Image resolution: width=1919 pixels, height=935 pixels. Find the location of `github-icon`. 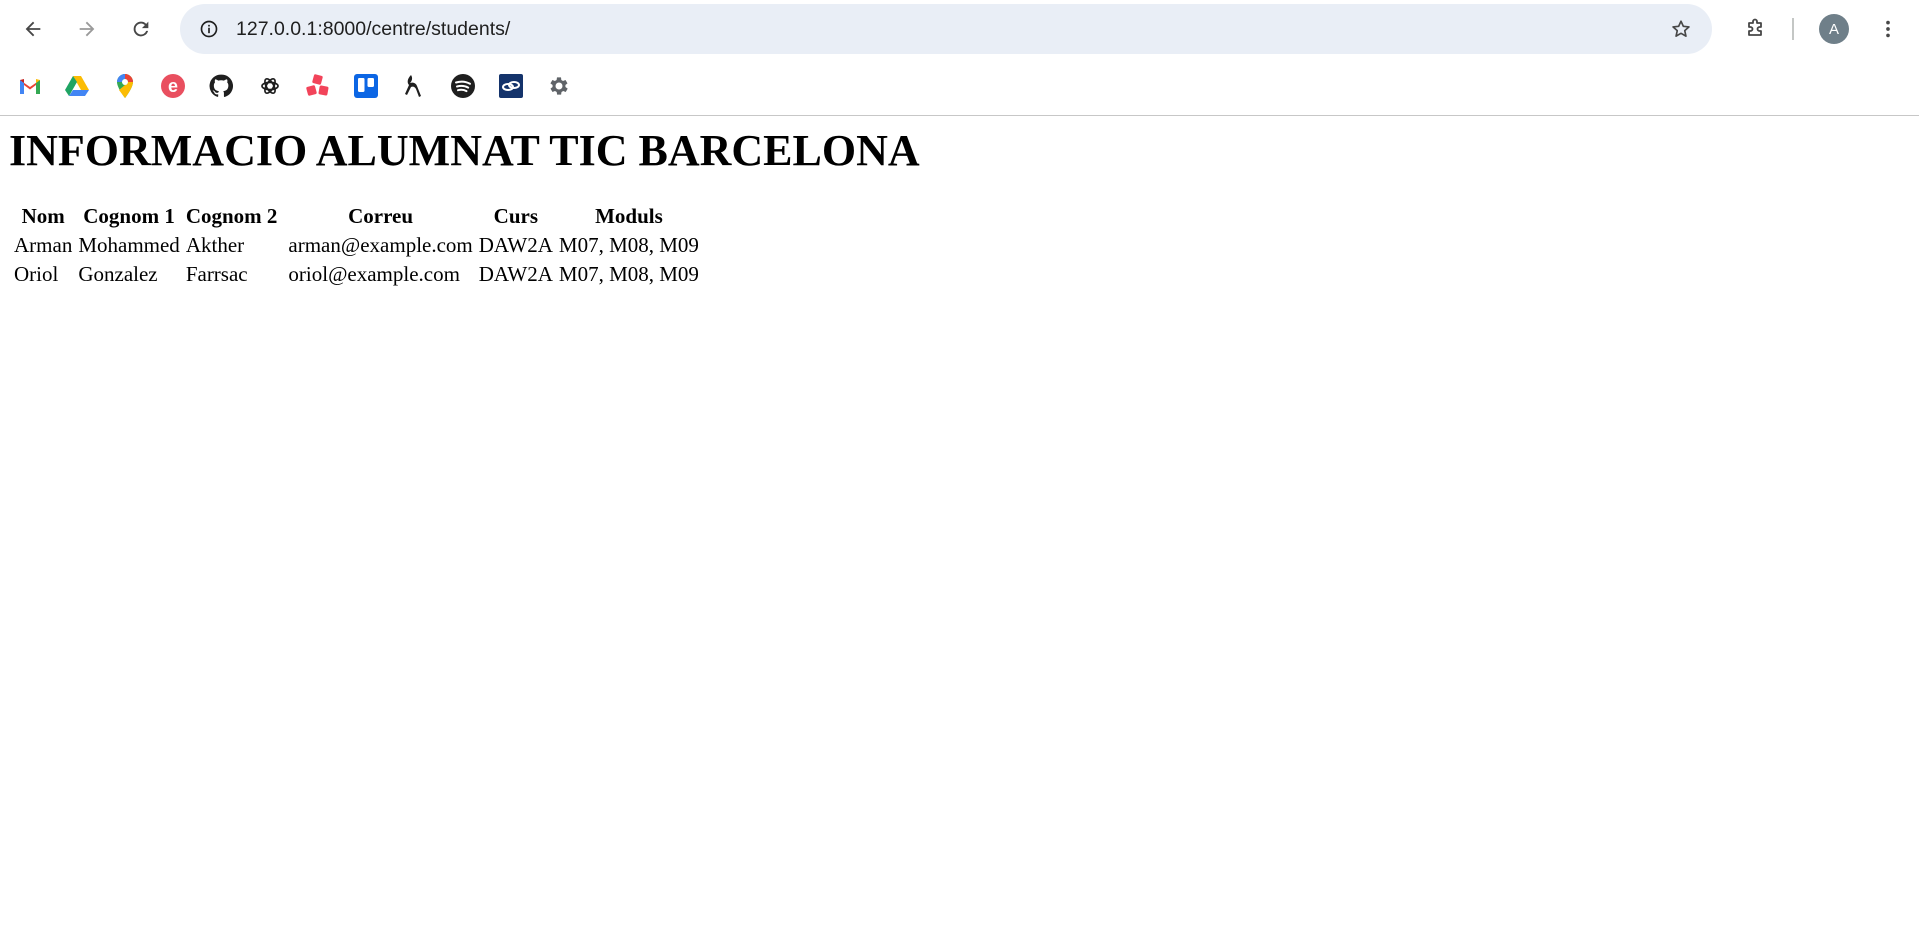

github-icon is located at coordinates (221, 85).